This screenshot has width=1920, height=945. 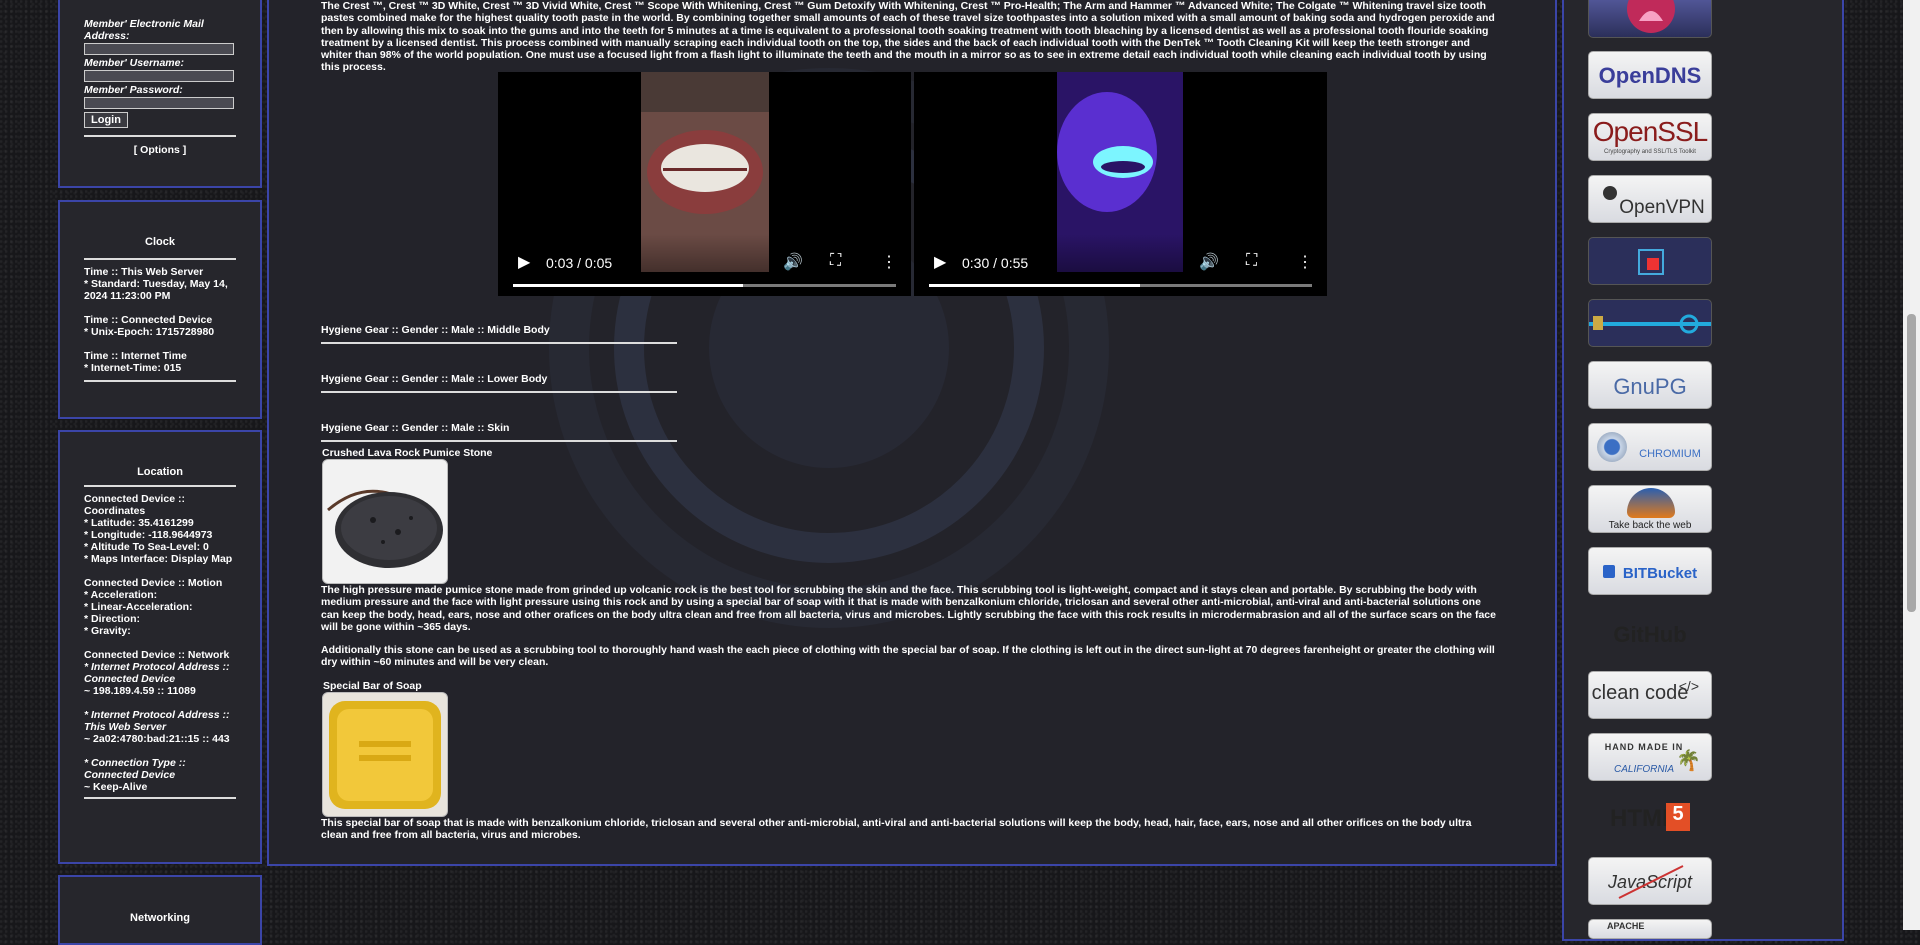 I want to click on acceleration: * Acceleration:, so click(x=121, y=595).